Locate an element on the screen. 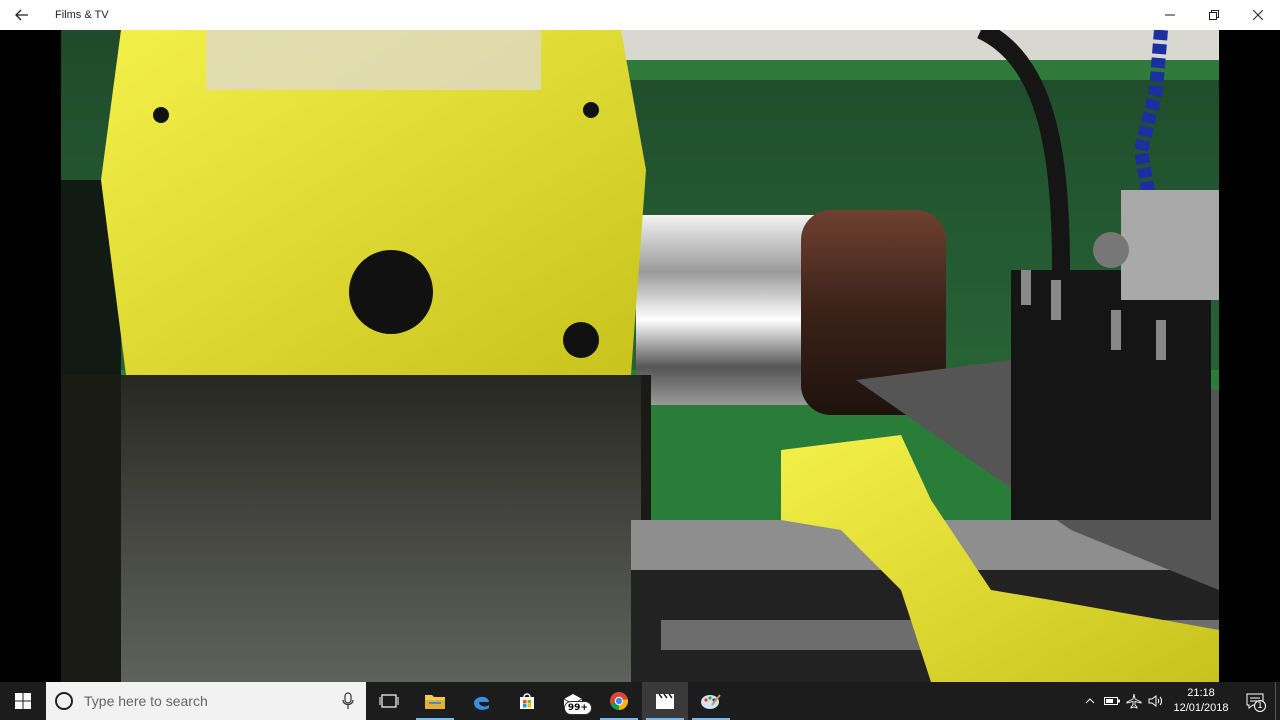 The image size is (1280, 720). minimize-icon is located at coordinates (1170, 15).